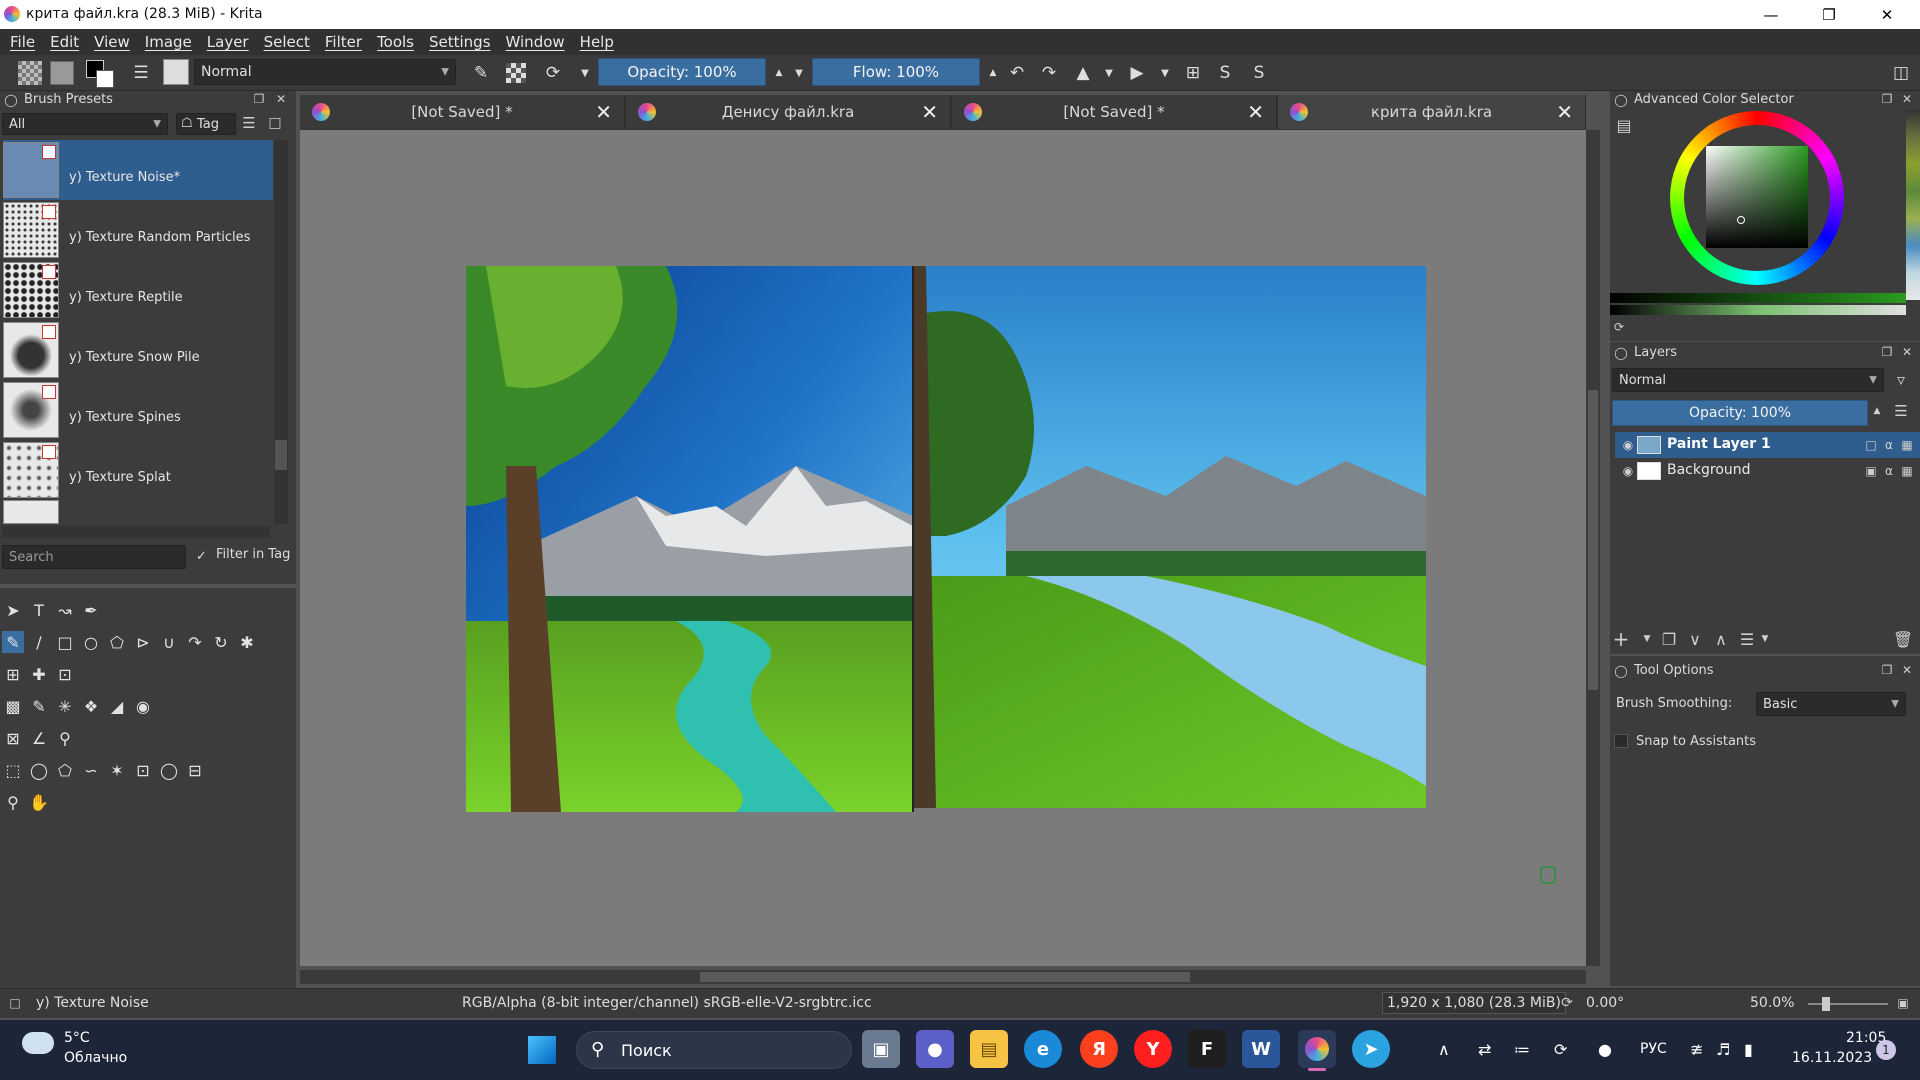  I want to click on transform-tool-icon: ⊞, so click(13, 674).